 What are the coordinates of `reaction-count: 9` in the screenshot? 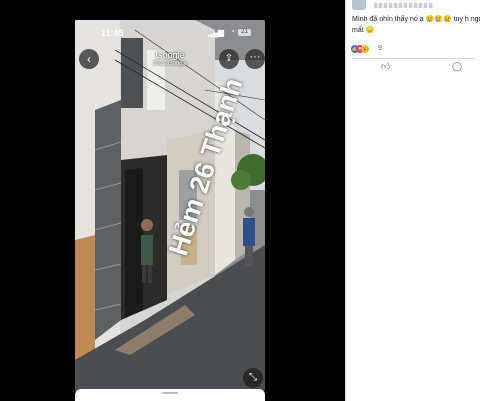 It's located at (380, 48).